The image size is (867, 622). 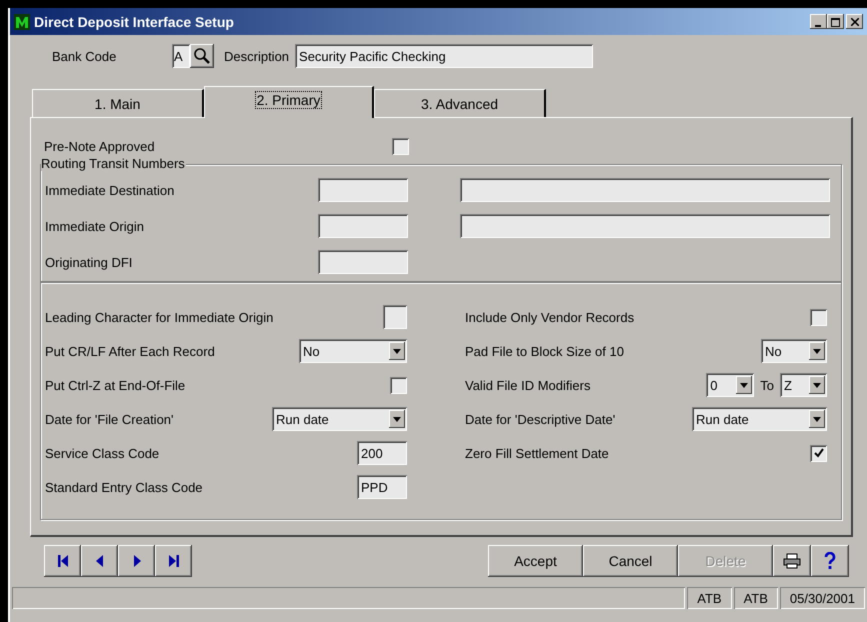 I want to click on search-button, so click(x=202, y=56).